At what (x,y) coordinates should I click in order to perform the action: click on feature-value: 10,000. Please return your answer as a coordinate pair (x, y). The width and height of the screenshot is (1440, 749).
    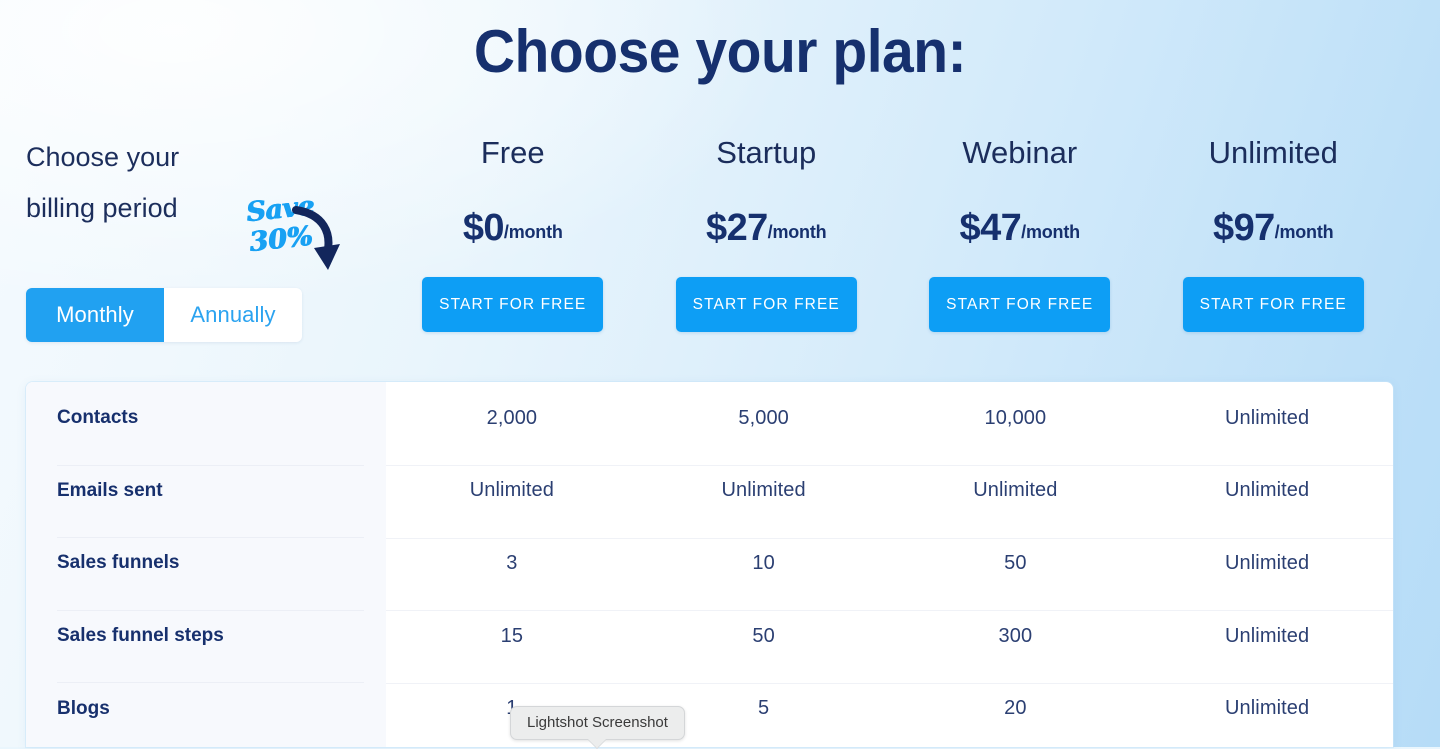
    Looking at the image, I should click on (1015, 417).